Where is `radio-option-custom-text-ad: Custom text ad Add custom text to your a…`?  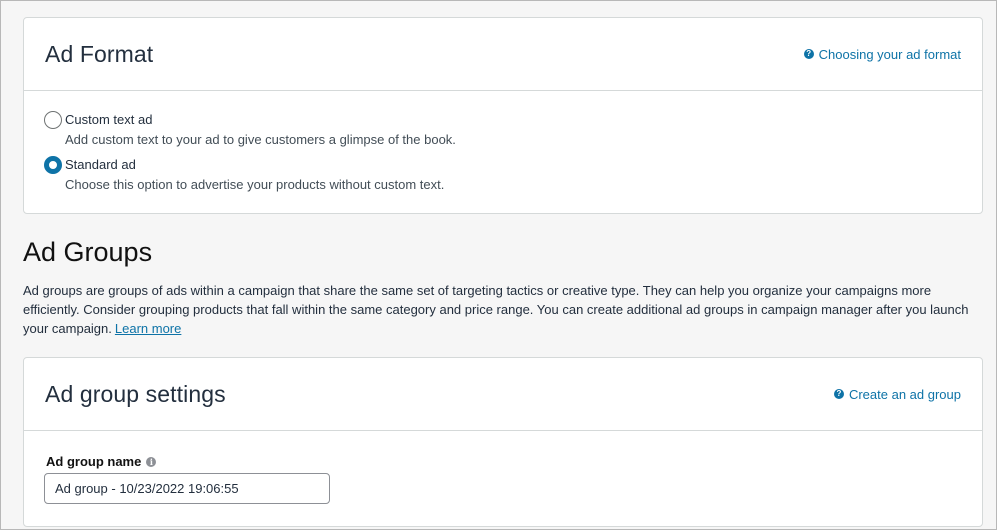 radio-option-custom-text-ad: Custom text ad Add custom text to your a… is located at coordinates (513, 129).